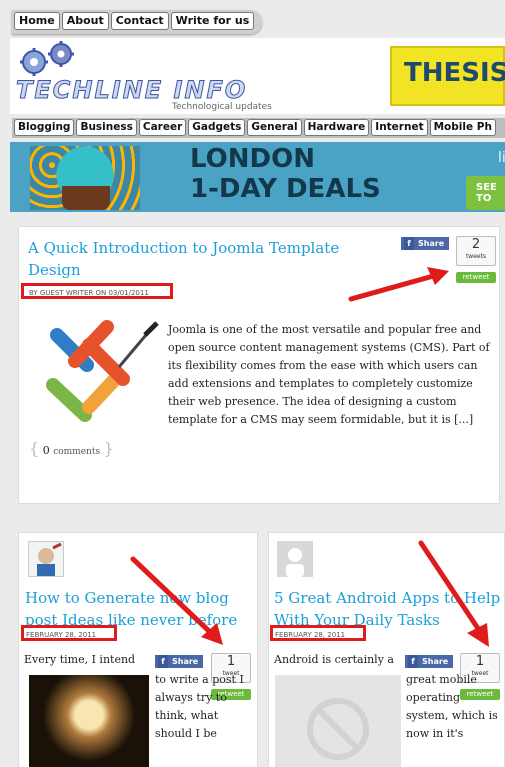 Image resolution: width=505 pixels, height=767 pixels. Describe the element at coordinates (252, 159) in the screenshot. I see `banner-line-1: LONDON` at that location.